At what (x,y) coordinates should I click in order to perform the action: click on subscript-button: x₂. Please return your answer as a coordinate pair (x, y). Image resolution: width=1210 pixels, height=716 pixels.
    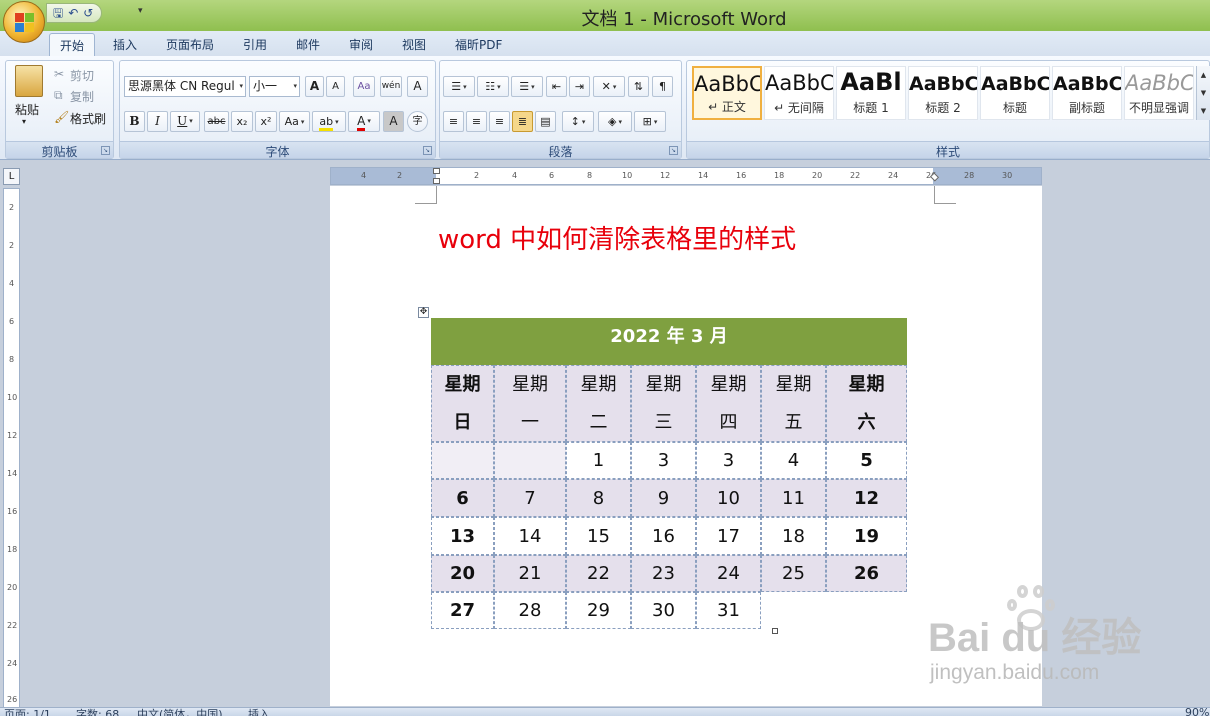
    Looking at the image, I should click on (242, 121).